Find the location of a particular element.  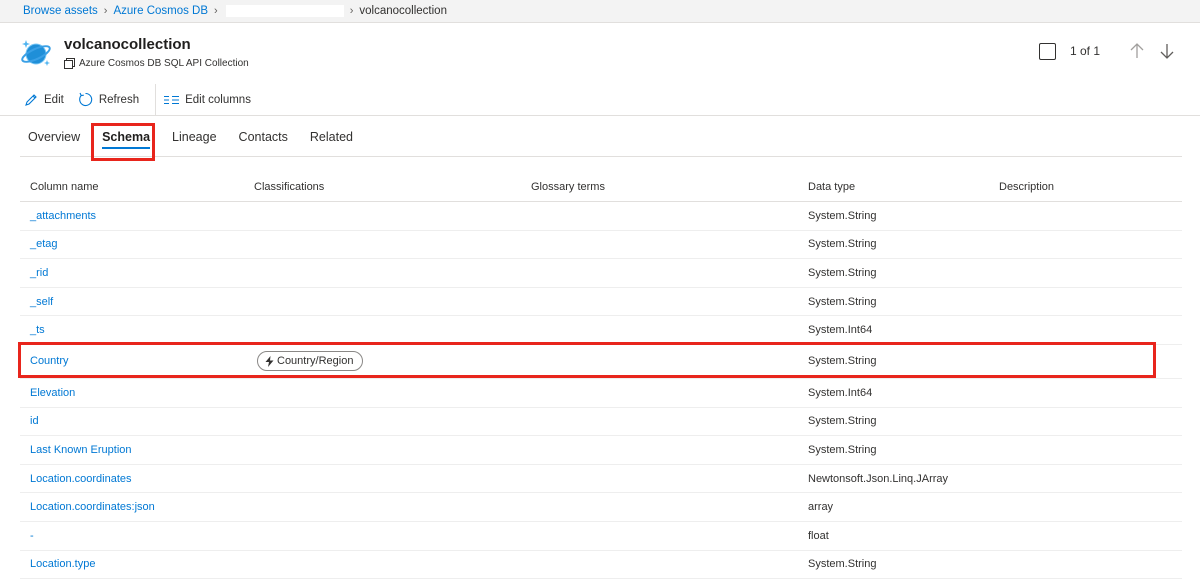

tab-lineage: Lineage is located at coordinates (194, 137).